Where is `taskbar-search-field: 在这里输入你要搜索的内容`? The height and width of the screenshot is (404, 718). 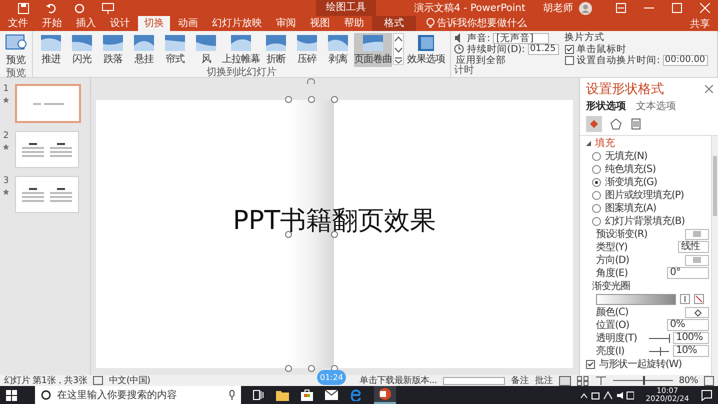
taskbar-search-field: 在这里输入你要搜索的内容 is located at coordinates (138, 395).